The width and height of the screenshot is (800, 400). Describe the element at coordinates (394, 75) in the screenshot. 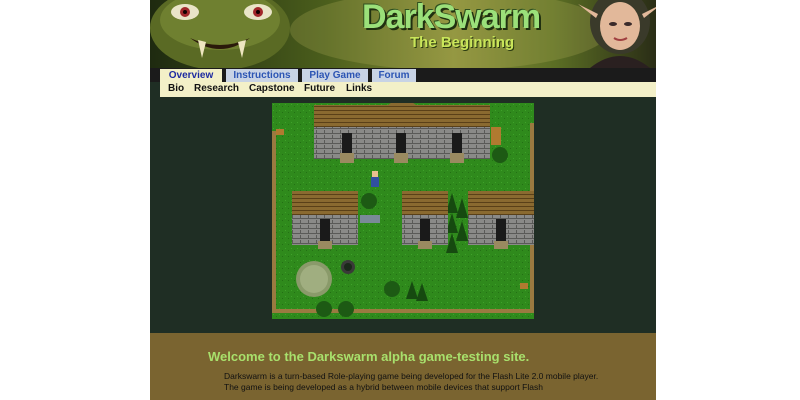

I see `tab-forum: Forum` at that location.